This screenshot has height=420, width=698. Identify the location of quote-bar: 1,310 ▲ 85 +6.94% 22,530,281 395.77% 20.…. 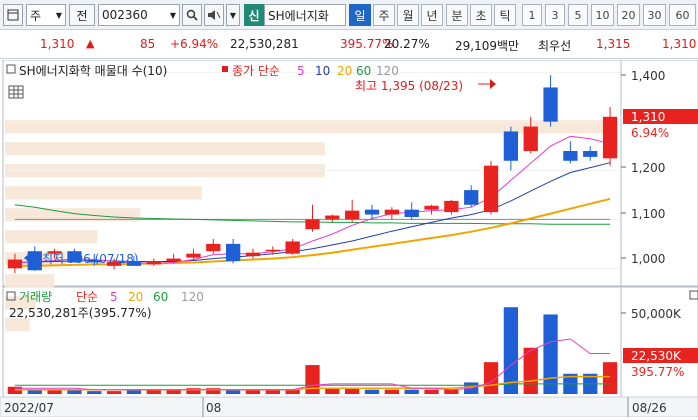
(349, 45).